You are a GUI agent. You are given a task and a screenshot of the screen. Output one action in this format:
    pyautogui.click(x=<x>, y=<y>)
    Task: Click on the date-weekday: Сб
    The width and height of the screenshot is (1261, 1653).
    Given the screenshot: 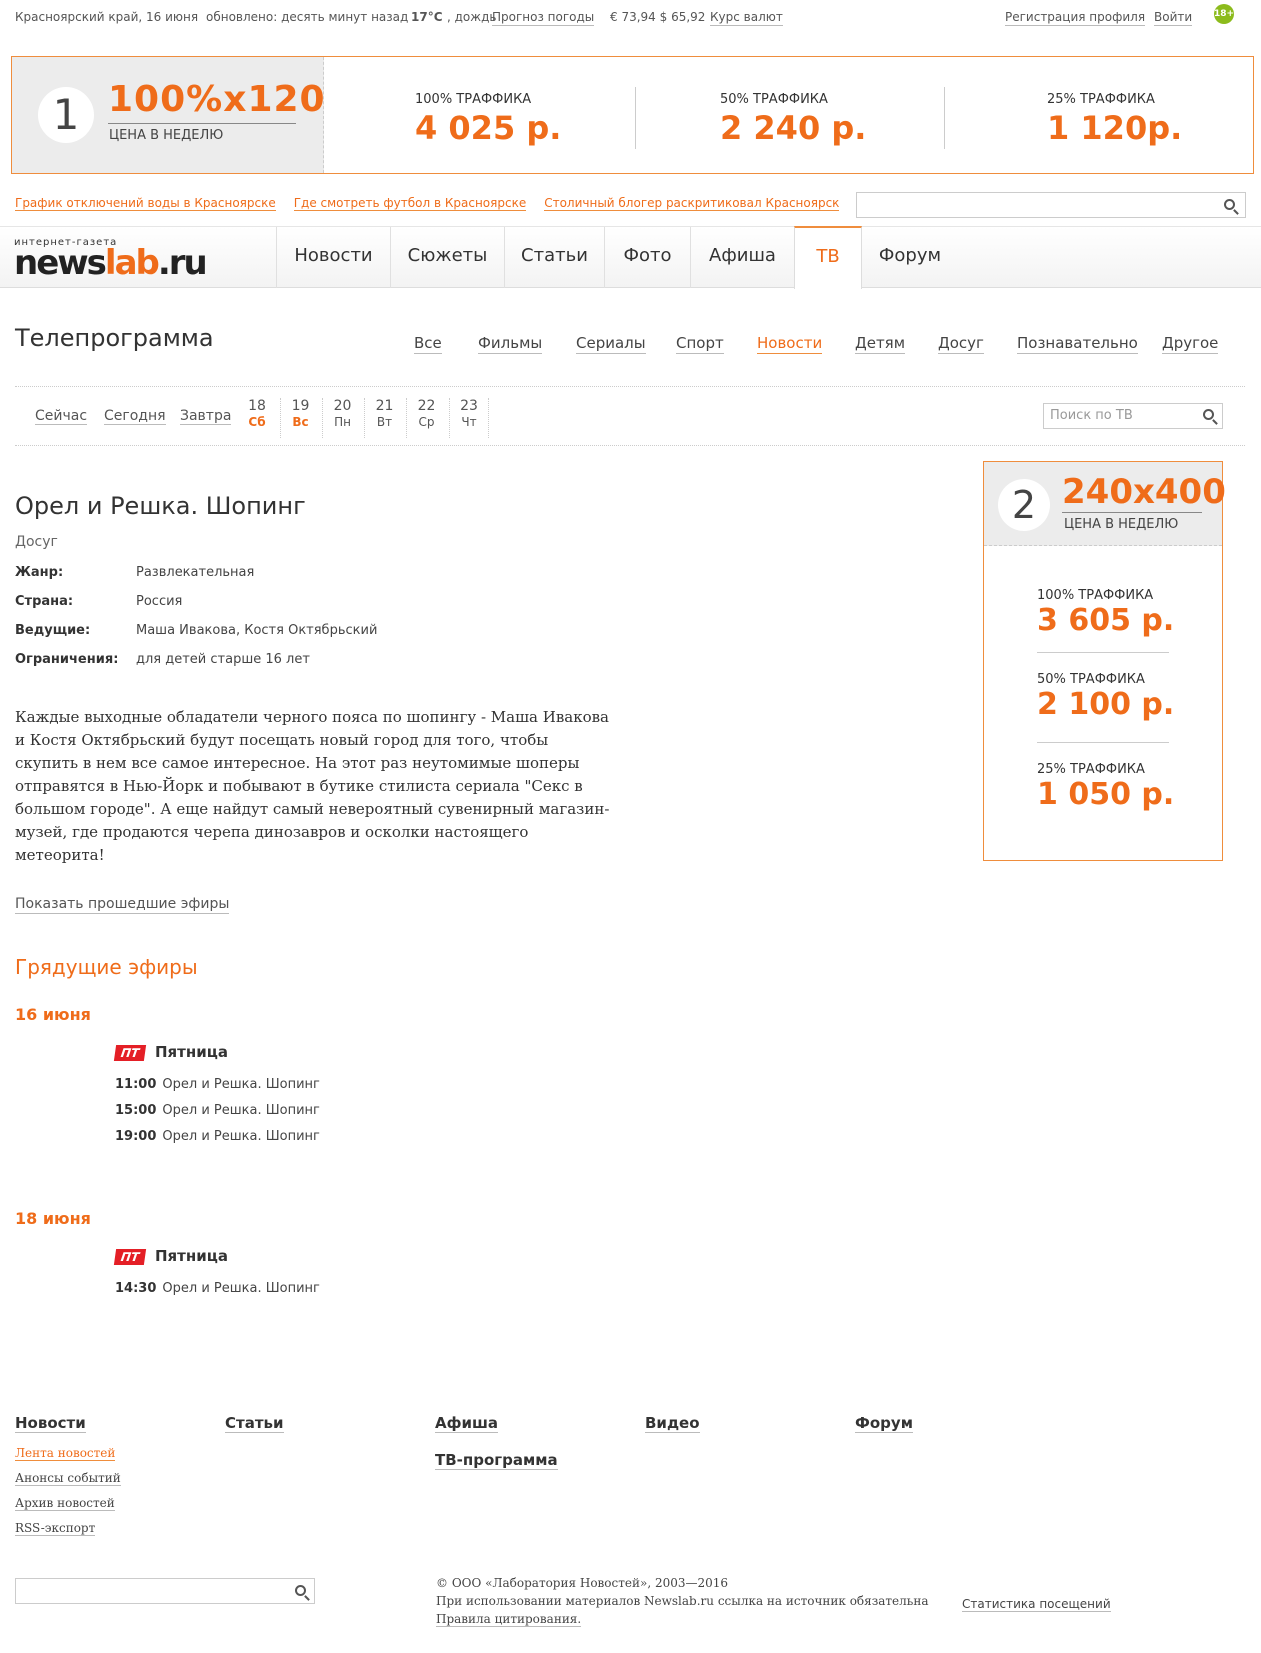 What is the action you would take?
    pyautogui.click(x=257, y=422)
    